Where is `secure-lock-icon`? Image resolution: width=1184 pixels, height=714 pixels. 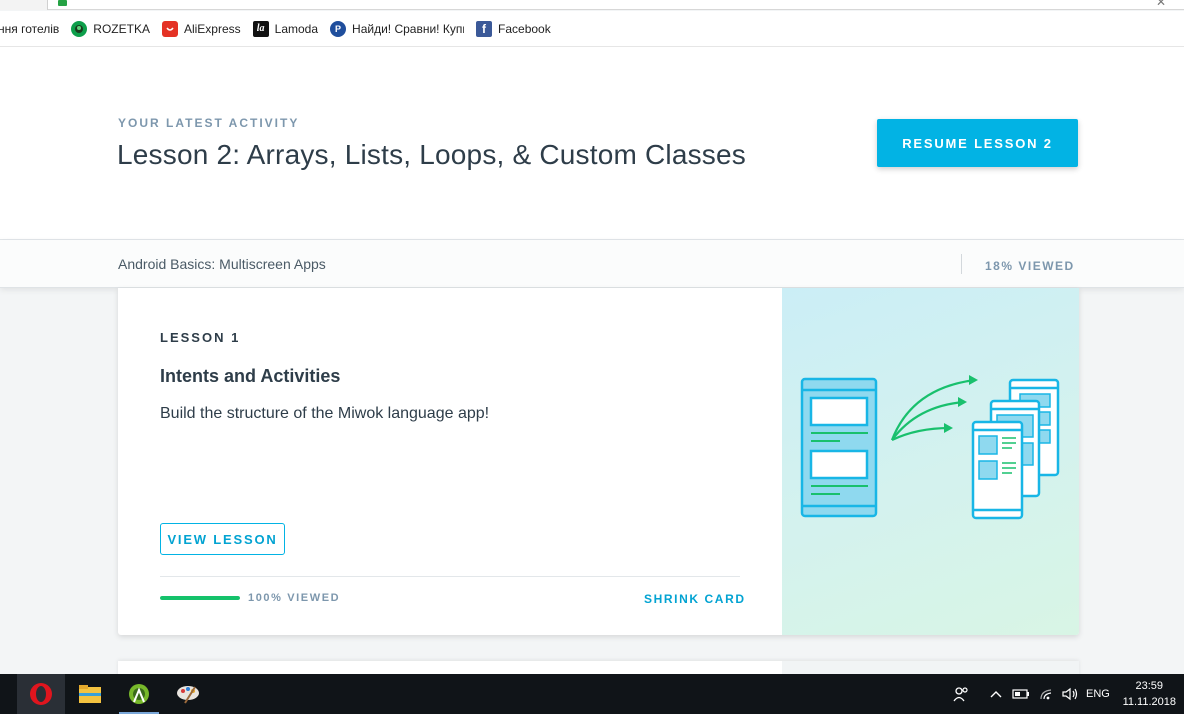 secure-lock-icon is located at coordinates (62, 3).